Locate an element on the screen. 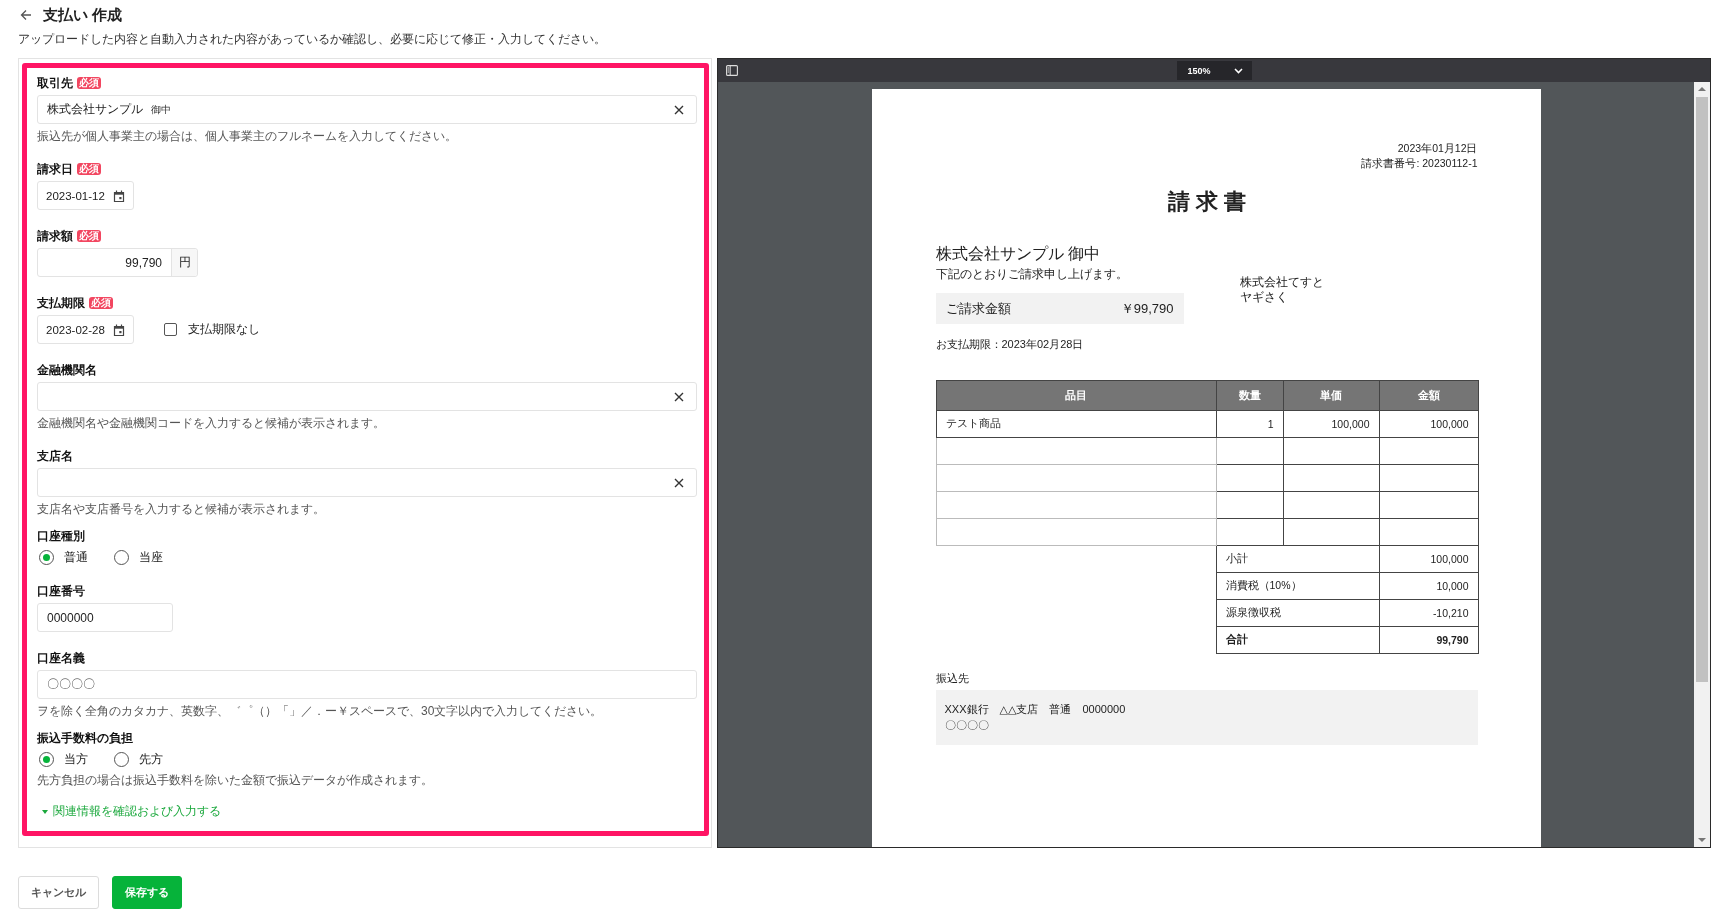 Image resolution: width=1724 pixels, height=916 pixels. summary-value: 100,000 is located at coordinates (1428, 559).